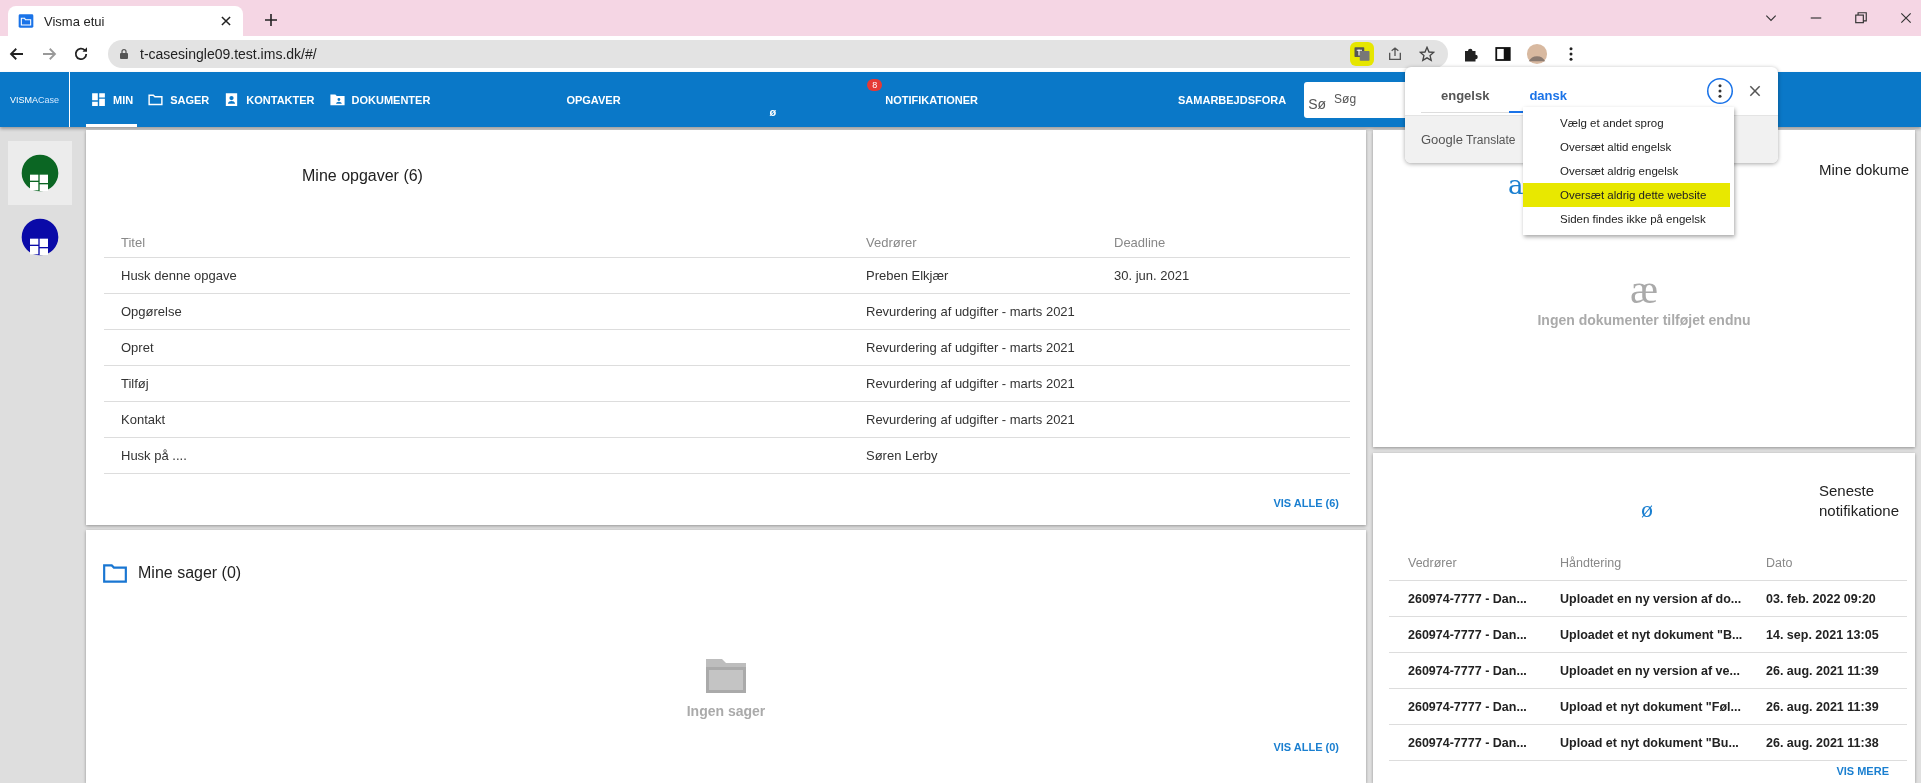 The image size is (1921, 783). I want to click on nav-tab: DOKUMENTER, so click(379, 99).